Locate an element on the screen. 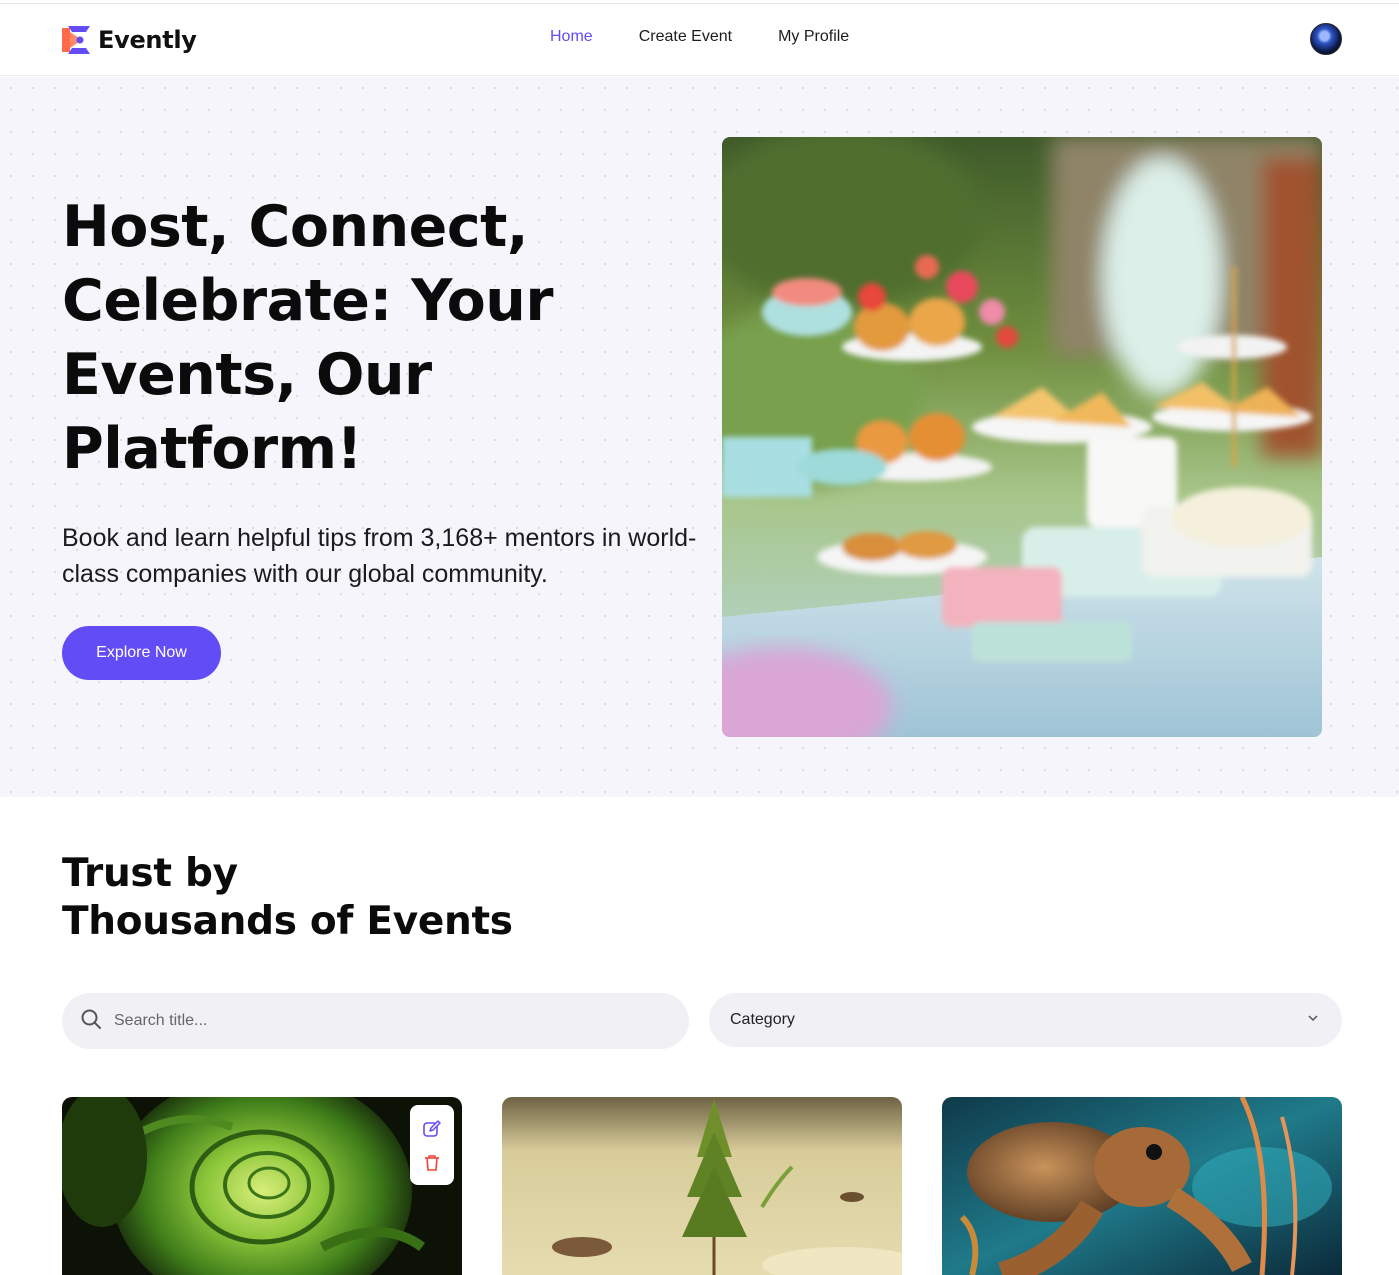 The image size is (1399, 1275). site-header: Evently Home Create Event My Profile is located at coordinates (699, 40).